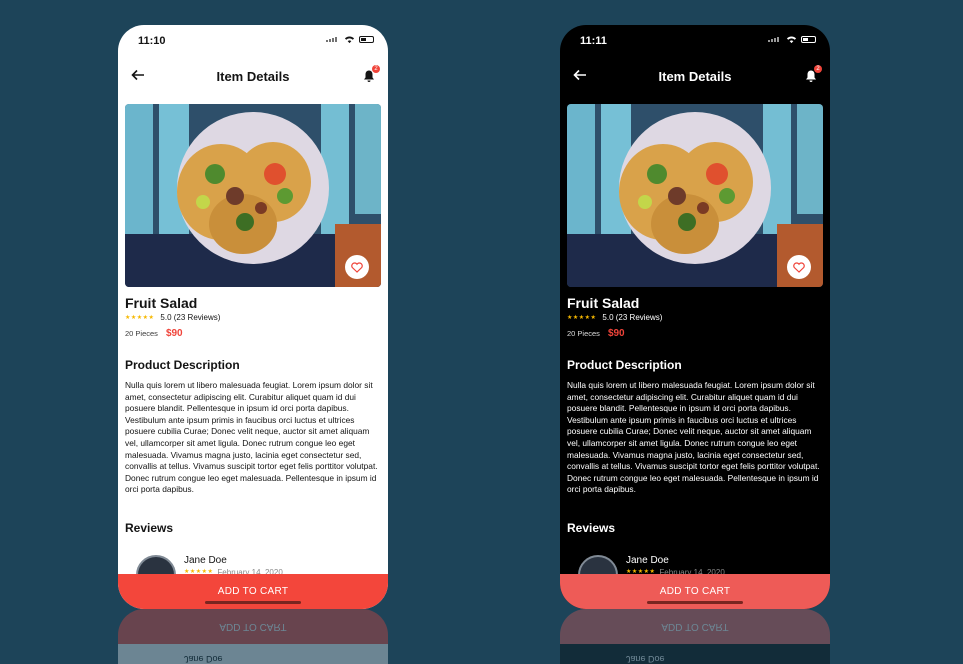 This screenshot has height=664, width=963. I want to click on status-bar: 11:10, so click(253, 42).